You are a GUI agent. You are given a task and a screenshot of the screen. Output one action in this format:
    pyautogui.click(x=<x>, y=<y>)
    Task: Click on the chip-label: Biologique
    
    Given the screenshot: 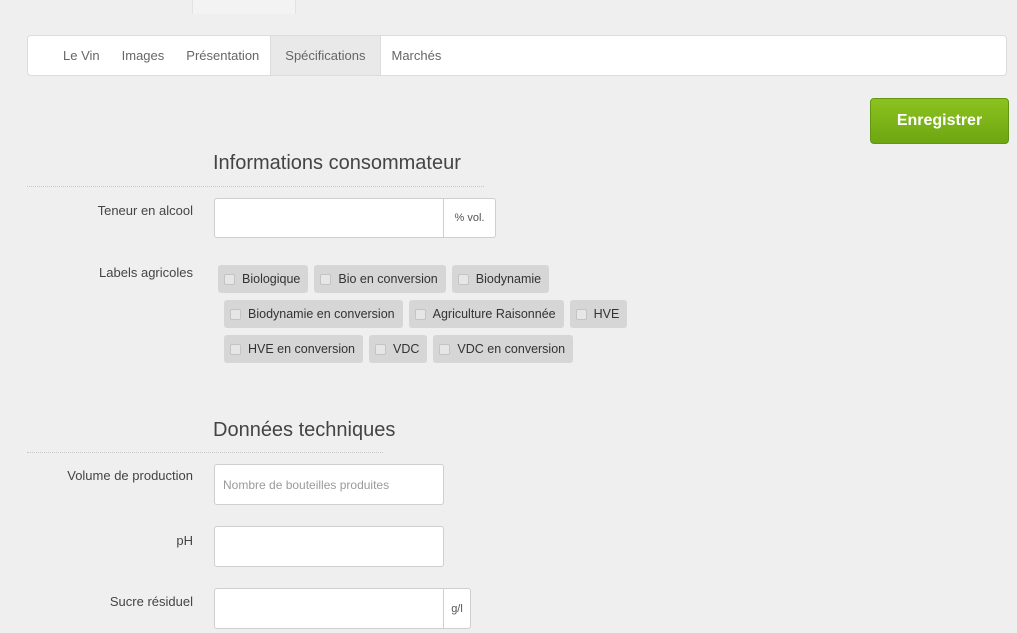 What is the action you would take?
    pyautogui.click(x=271, y=279)
    